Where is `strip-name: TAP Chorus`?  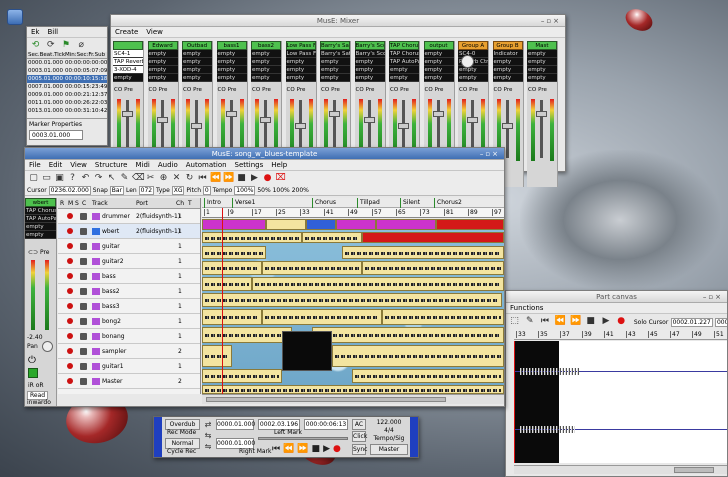
strip-name: TAP Chorus is located at coordinates (404, 45).